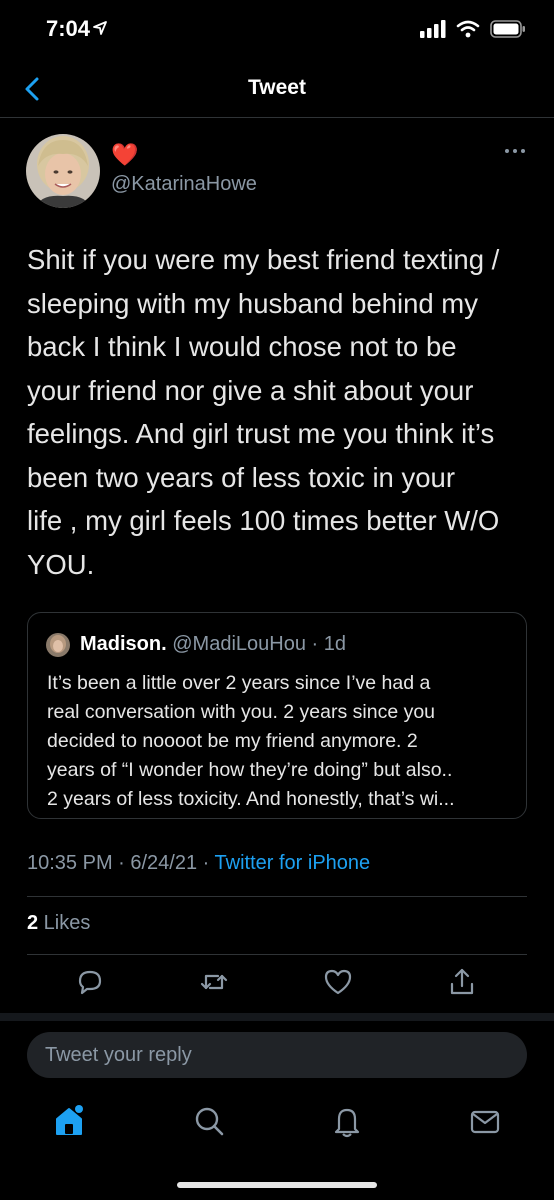 This screenshot has height=1200, width=554. I want to click on tweet-timestamp: 10:35 PM · 6/24/21 ·, so click(121, 863).